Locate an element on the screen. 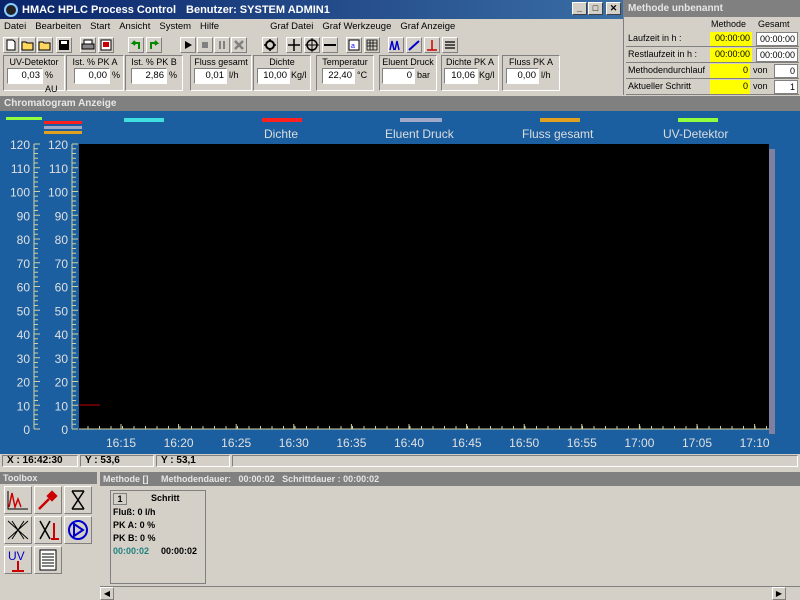  step-pkb: PK B: 0 % is located at coordinates (134, 538).